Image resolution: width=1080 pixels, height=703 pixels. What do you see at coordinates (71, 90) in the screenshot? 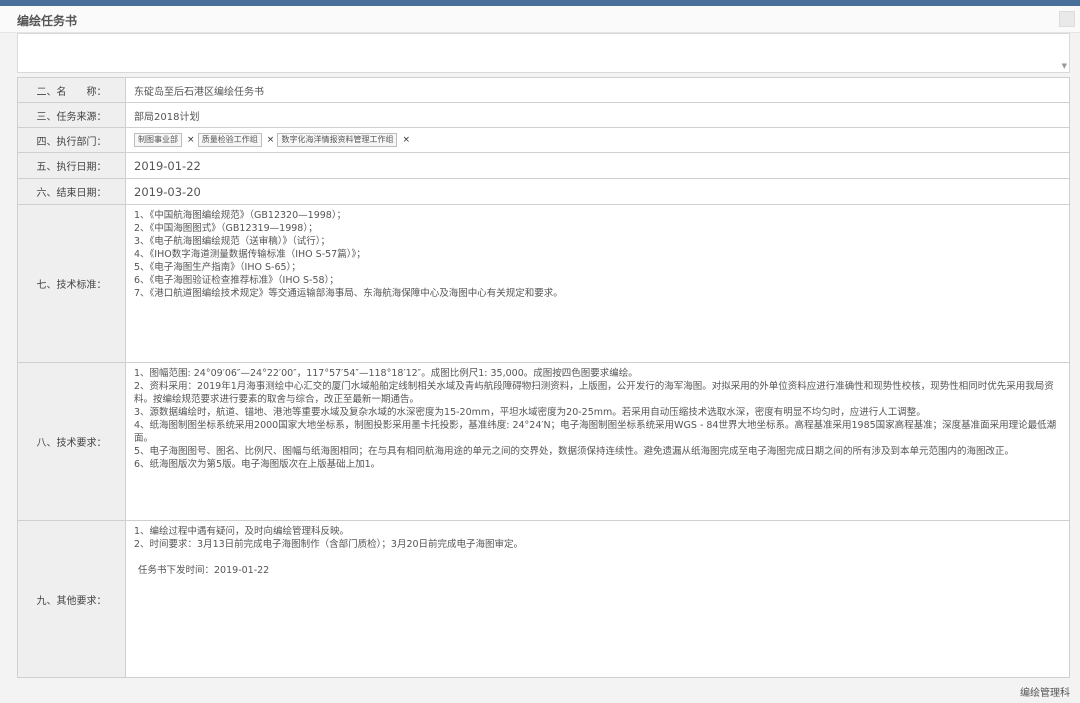
I see `name-label: 二、名 称：` at bounding box center [71, 90].